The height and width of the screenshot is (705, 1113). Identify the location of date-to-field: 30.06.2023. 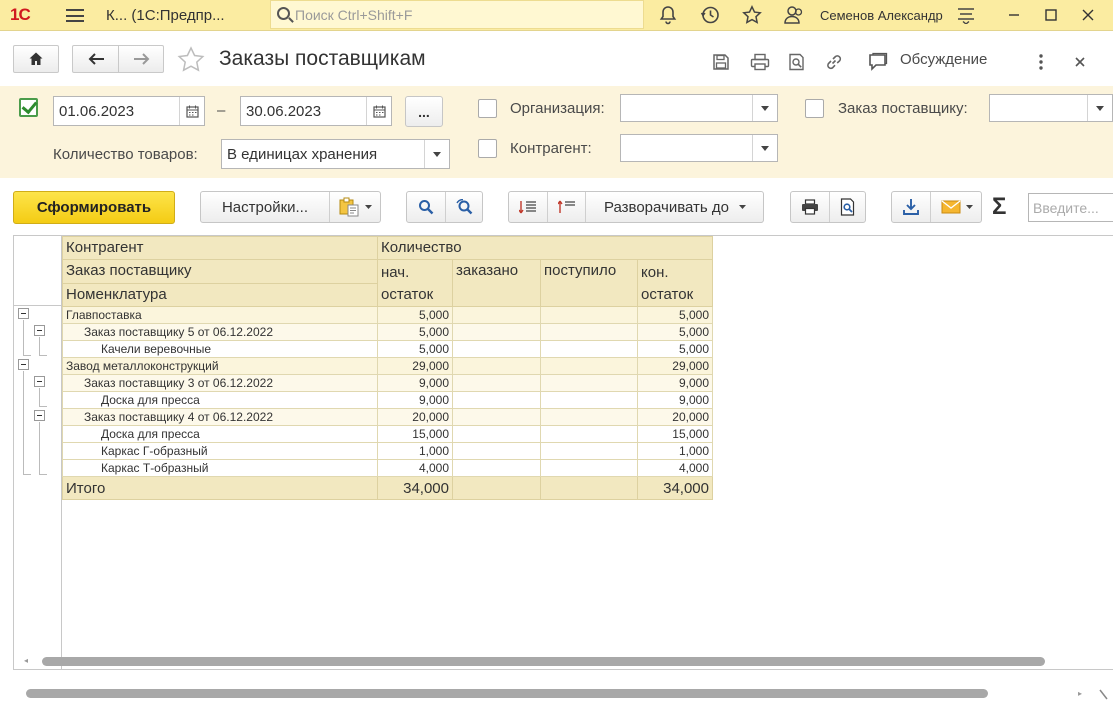
(316, 111).